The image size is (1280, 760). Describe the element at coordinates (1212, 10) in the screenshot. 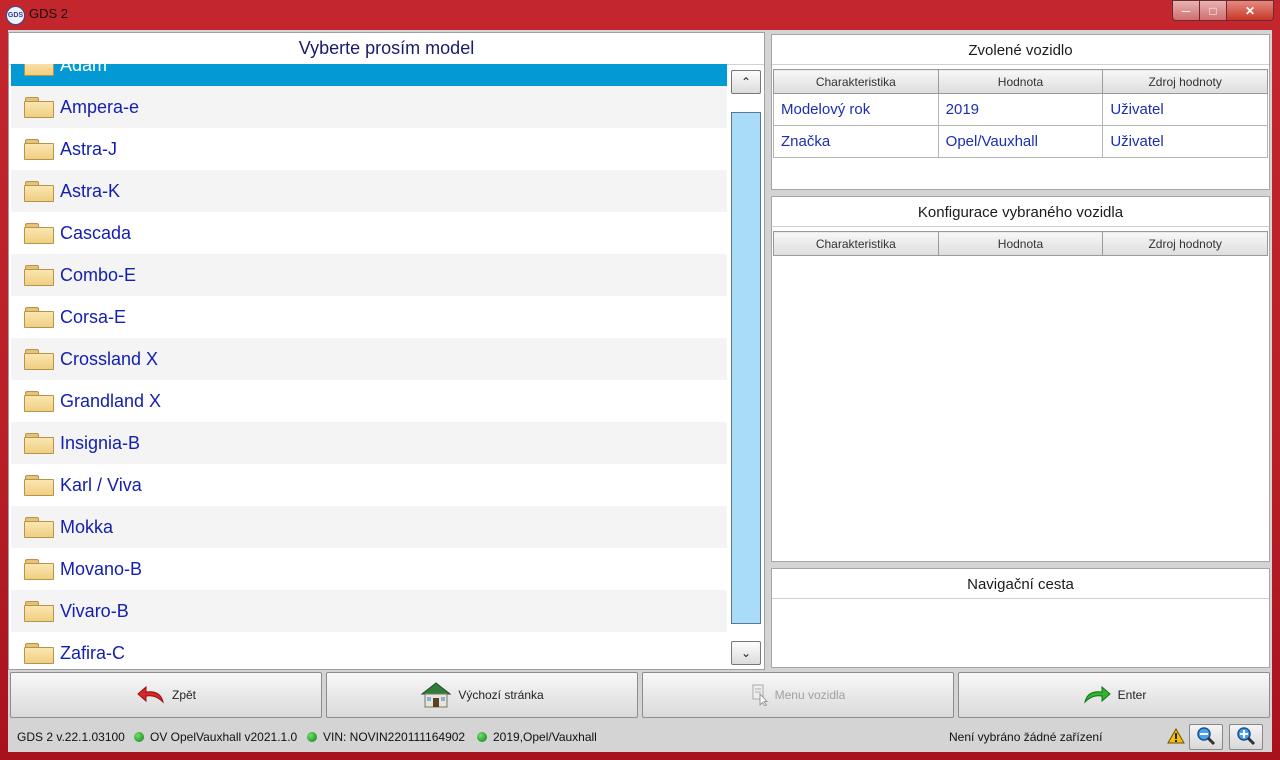

I see `maximize-button: □` at that location.